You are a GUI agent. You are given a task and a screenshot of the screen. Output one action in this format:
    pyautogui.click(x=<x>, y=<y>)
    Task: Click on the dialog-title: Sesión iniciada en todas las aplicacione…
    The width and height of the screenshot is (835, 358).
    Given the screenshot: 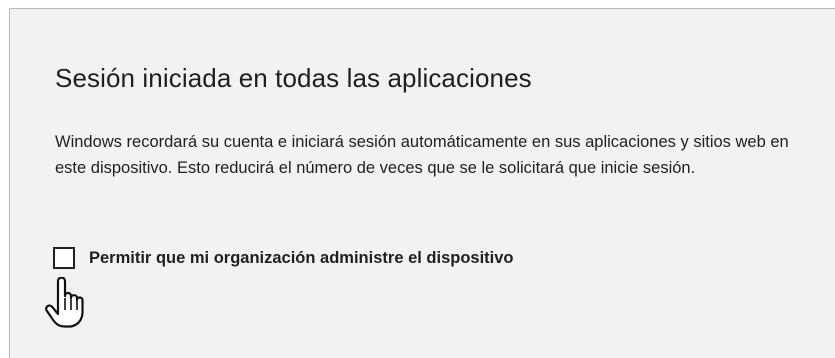 What is the action you would take?
    pyautogui.click(x=293, y=78)
    